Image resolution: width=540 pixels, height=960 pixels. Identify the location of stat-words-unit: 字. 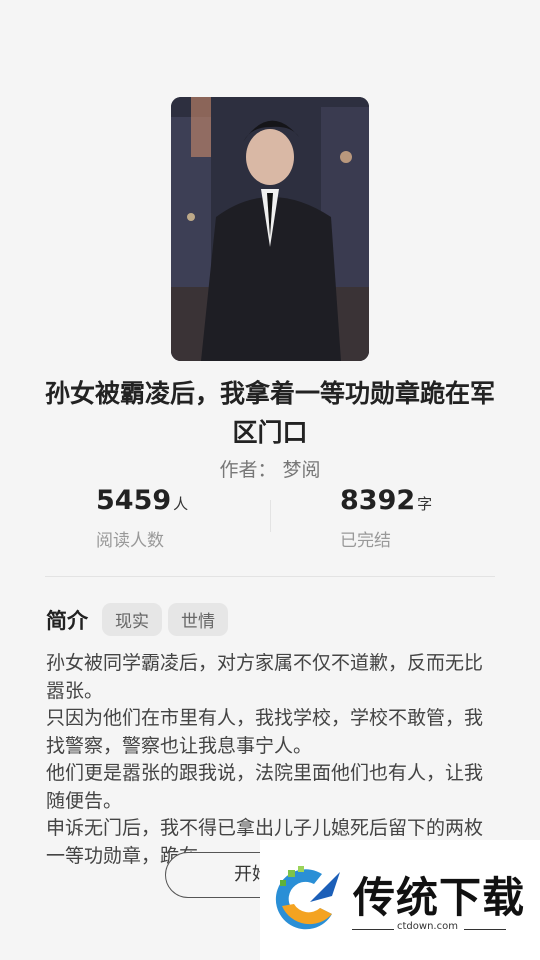
(425, 504).